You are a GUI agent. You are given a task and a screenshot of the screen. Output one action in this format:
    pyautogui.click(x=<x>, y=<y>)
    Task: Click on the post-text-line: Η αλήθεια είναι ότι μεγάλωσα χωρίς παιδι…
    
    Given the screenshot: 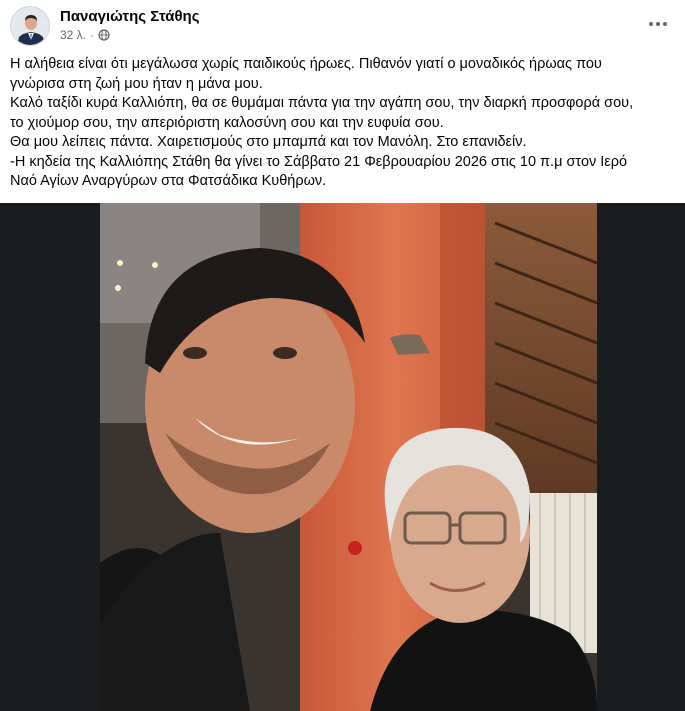 What is the action you would take?
    pyautogui.click(x=306, y=64)
    